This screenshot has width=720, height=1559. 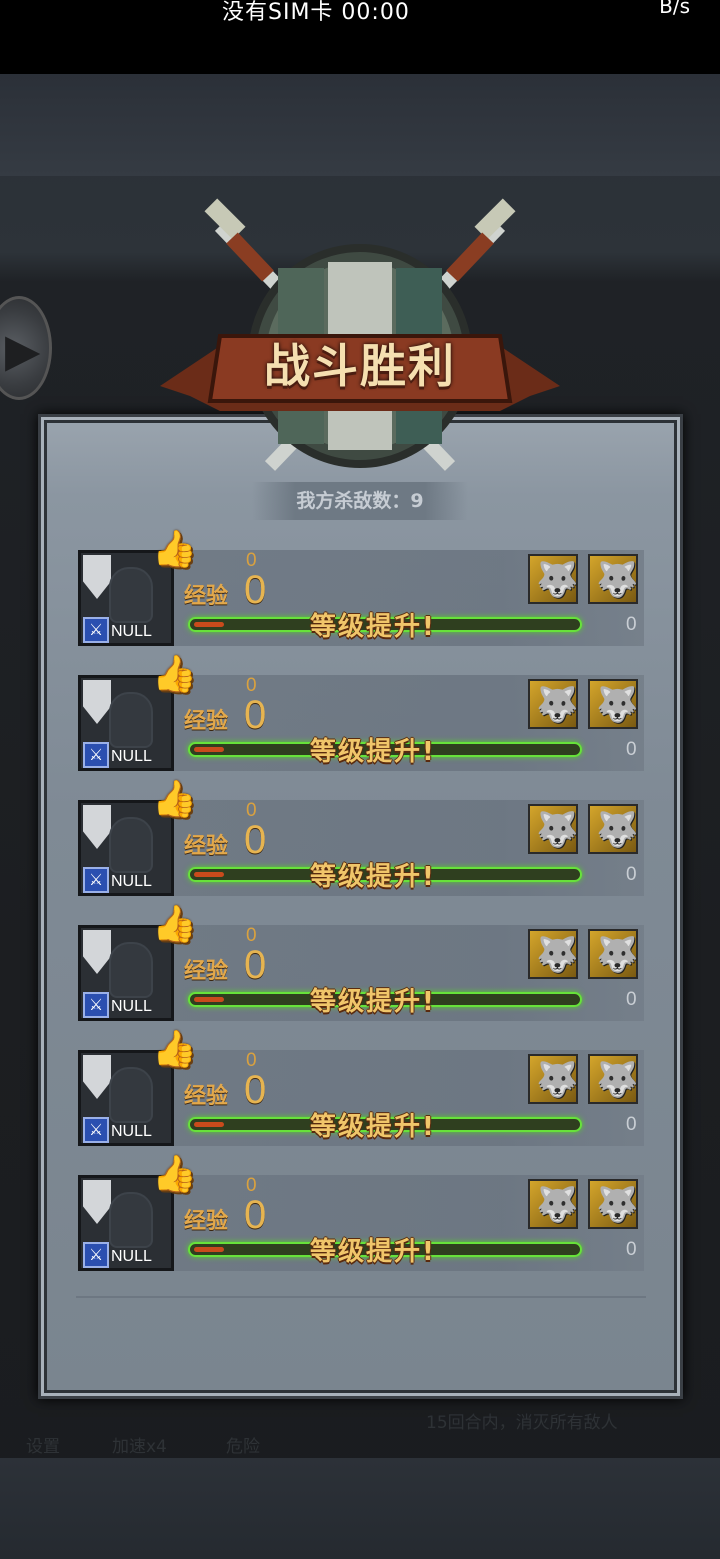 I want to click on unit-row: ⚔ NULL 👍 0 经验 0 等级提升! 0 🐺 🐺, so click(x=362, y=1226).